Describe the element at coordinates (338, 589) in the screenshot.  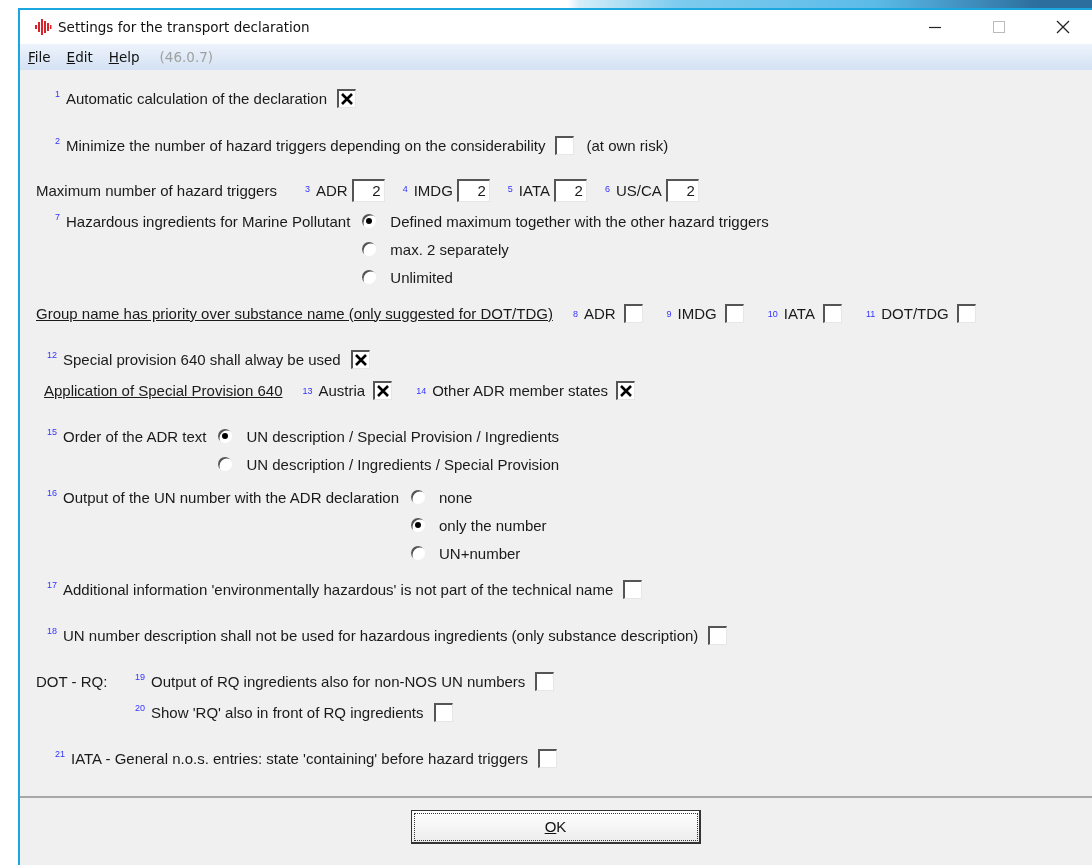
I see `option-label: Additional information 'environmentally hazardous' is not part of the technical name` at that location.